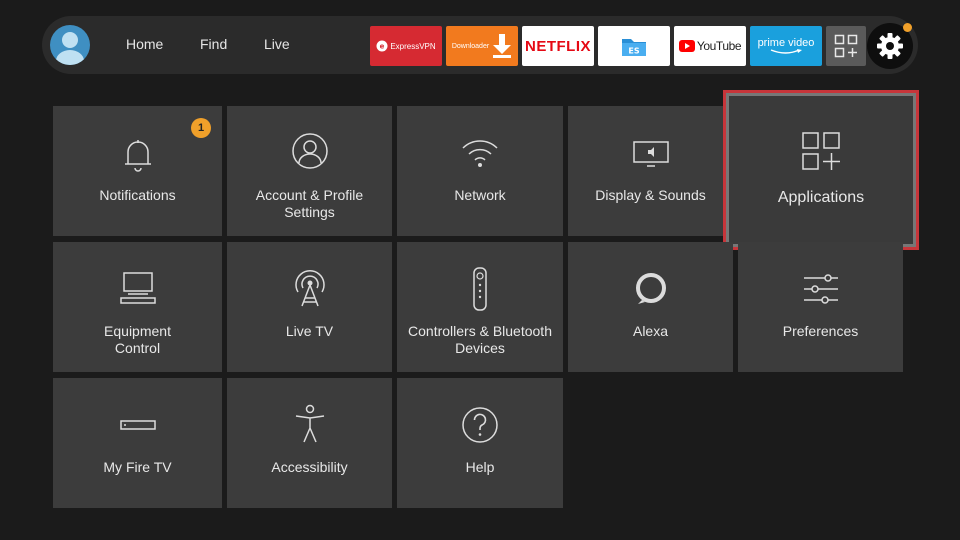 The height and width of the screenshot is (540, 960). I want to click on tile-my-fire-tv-label: My Fire TV, so click(137, 467).